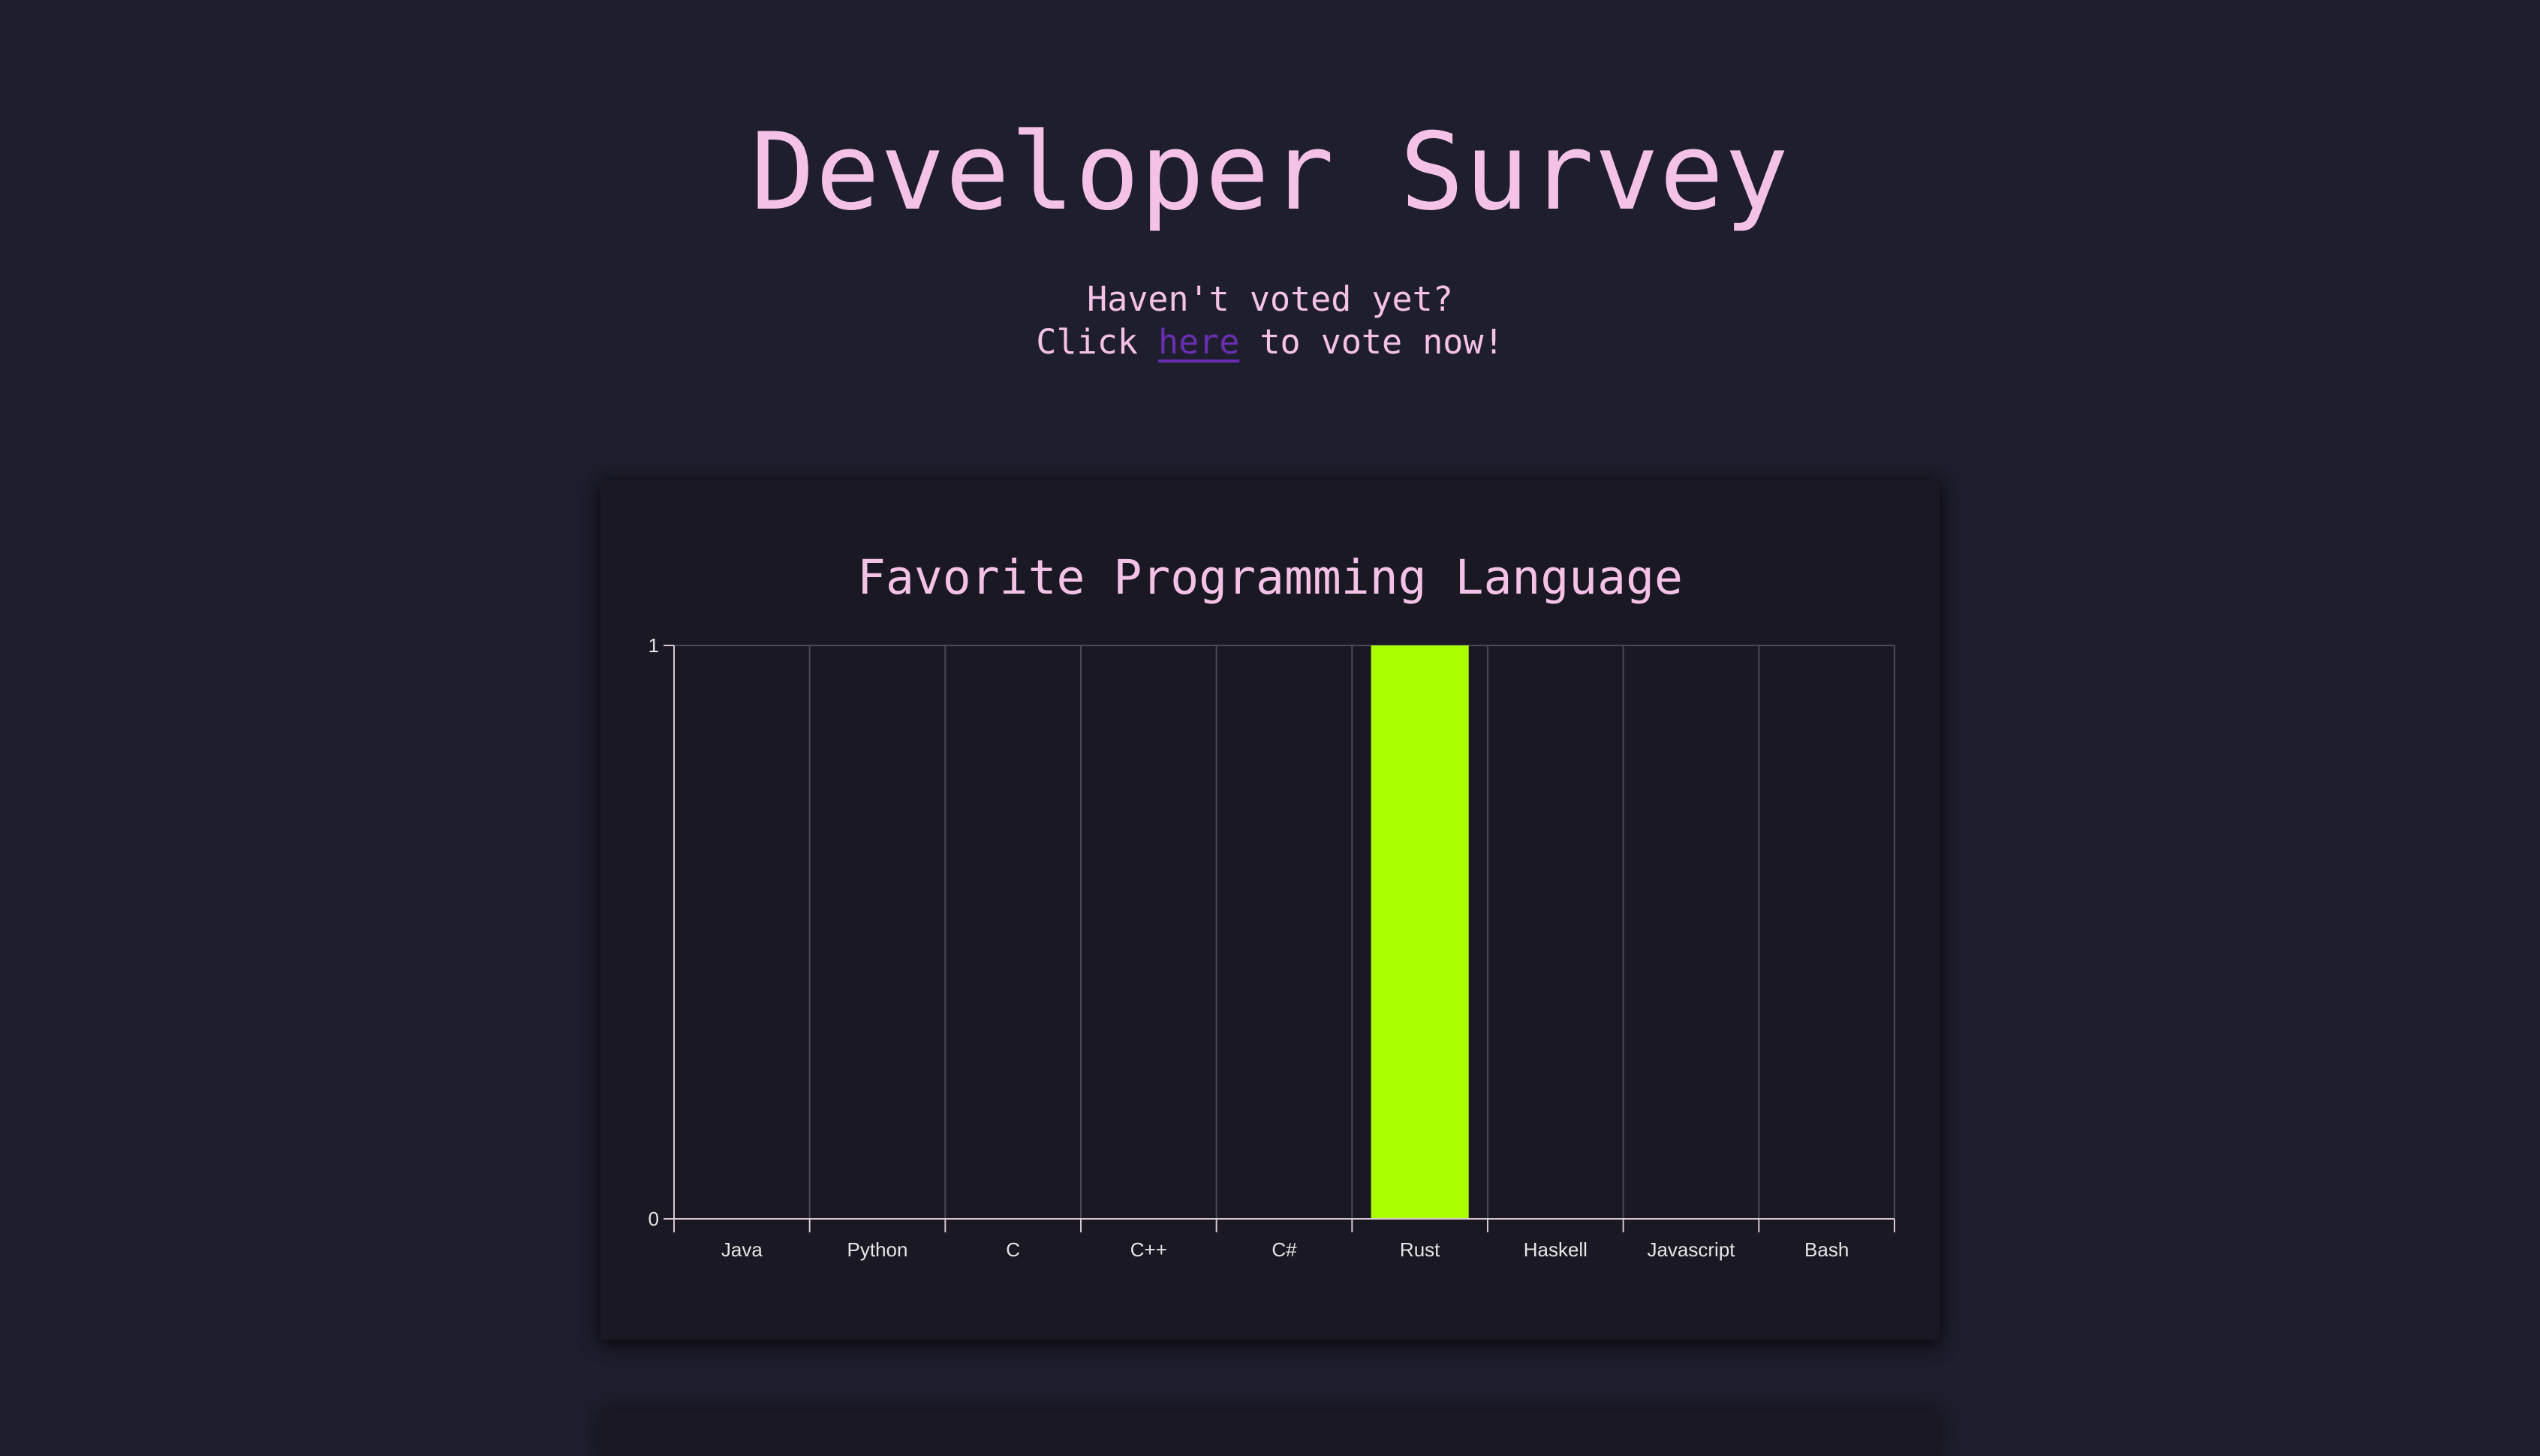 The image size is (2540, 1456). Describe the element at coordinates (1148, 1249) in the screenshot. I see `x-tick-label: C++` at that location.